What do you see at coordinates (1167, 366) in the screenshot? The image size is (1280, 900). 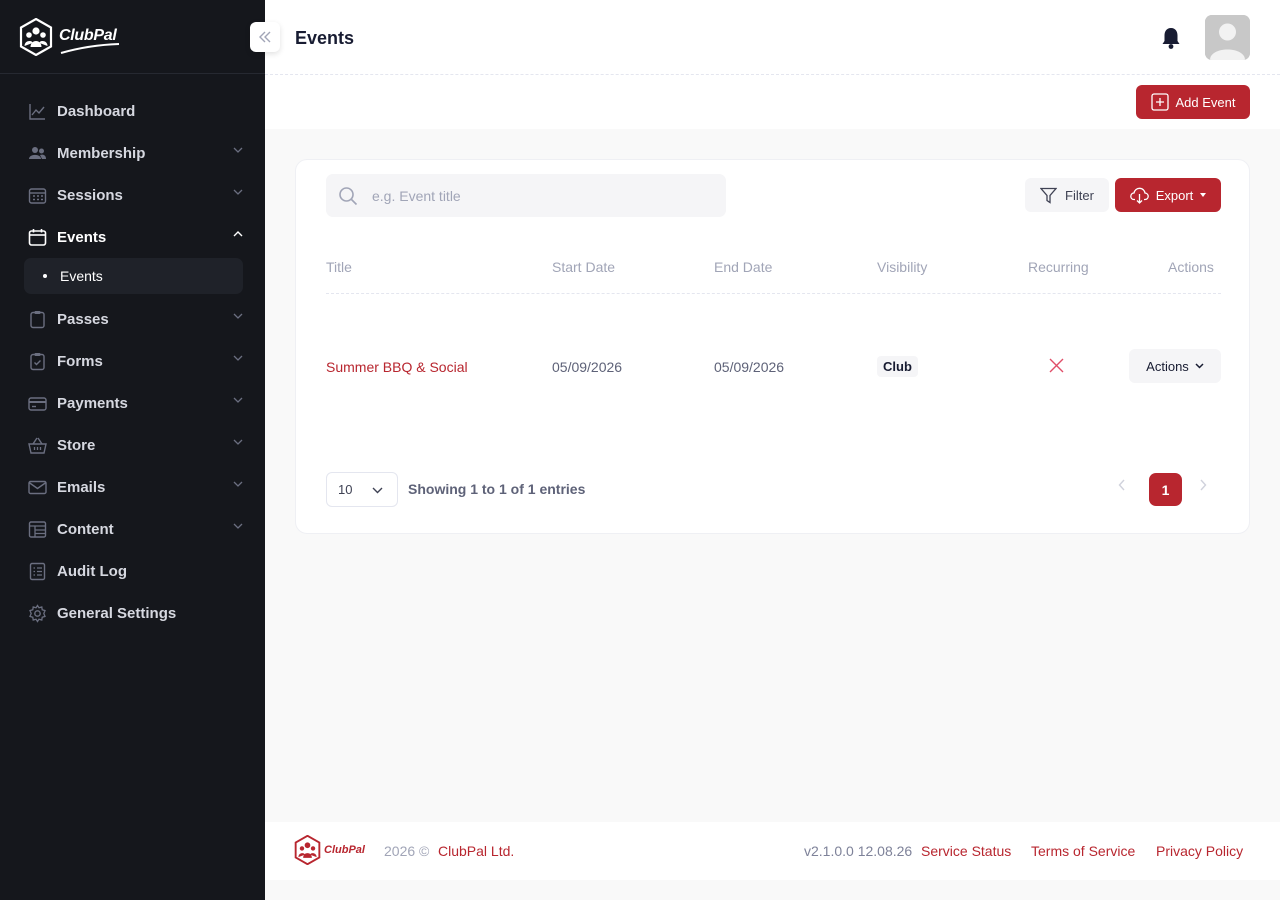 I see `row-actions-label: Actions` at bounding box center [1167, 366].